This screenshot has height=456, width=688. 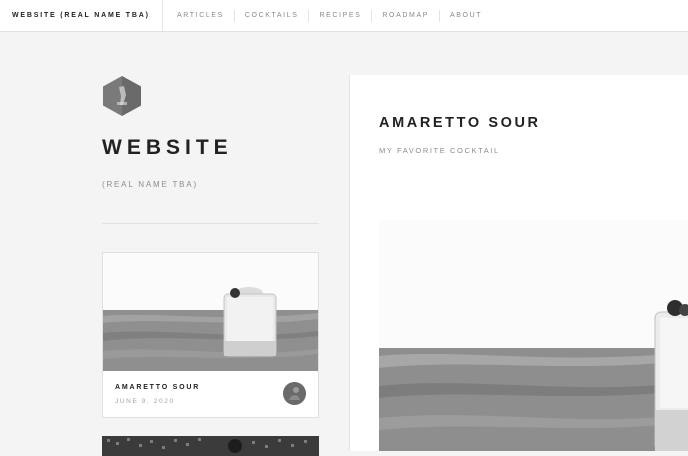 What do you see at coordinates (439, 150) in the screenshot?
I see `article-subtitle: MY FAVORITE COCKTAIL` at bounding box center [439, 150].